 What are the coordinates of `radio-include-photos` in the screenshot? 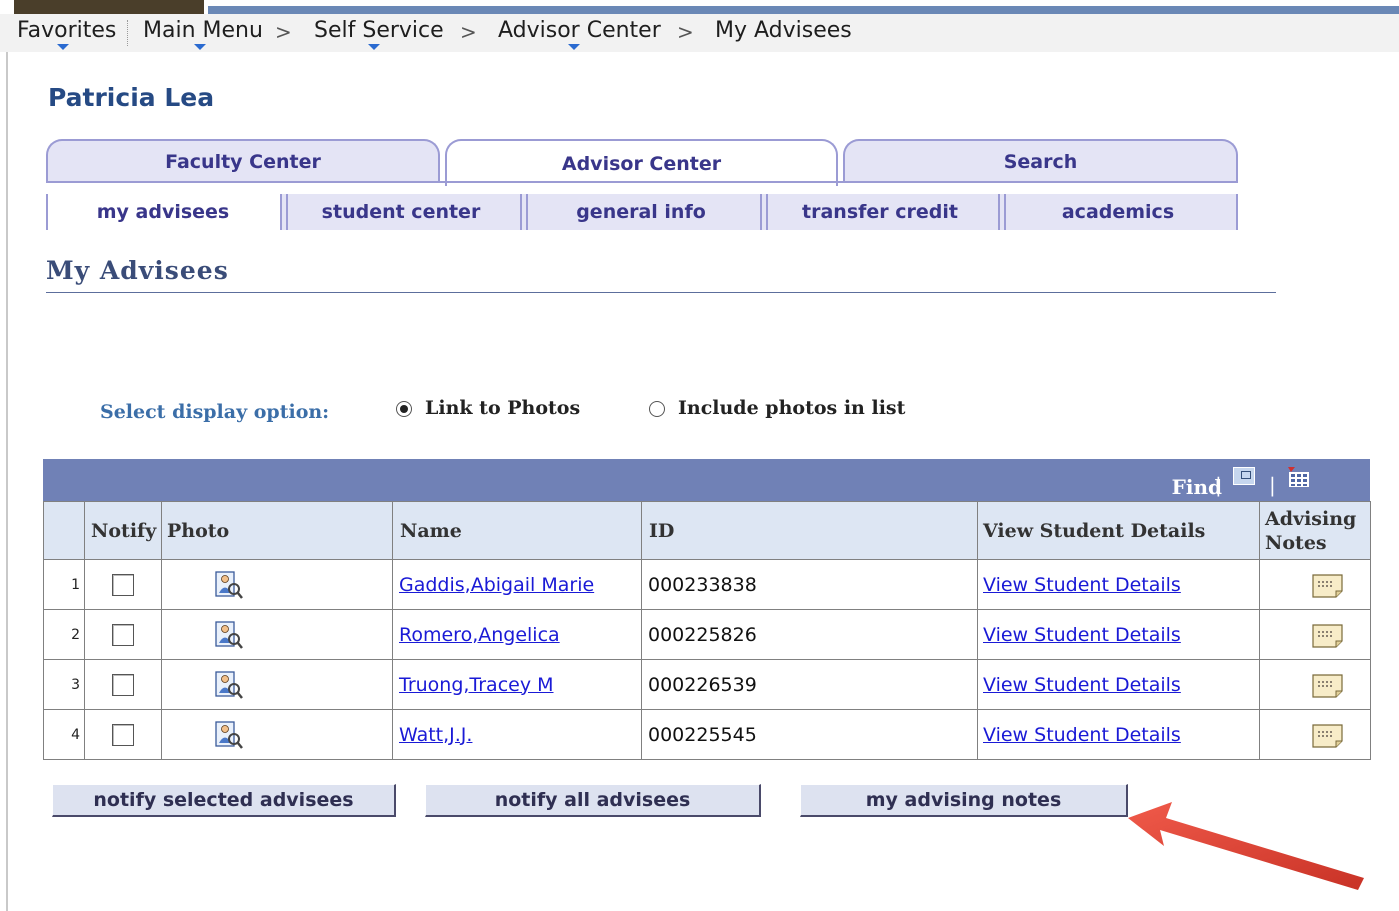 It's located at (657, 409).